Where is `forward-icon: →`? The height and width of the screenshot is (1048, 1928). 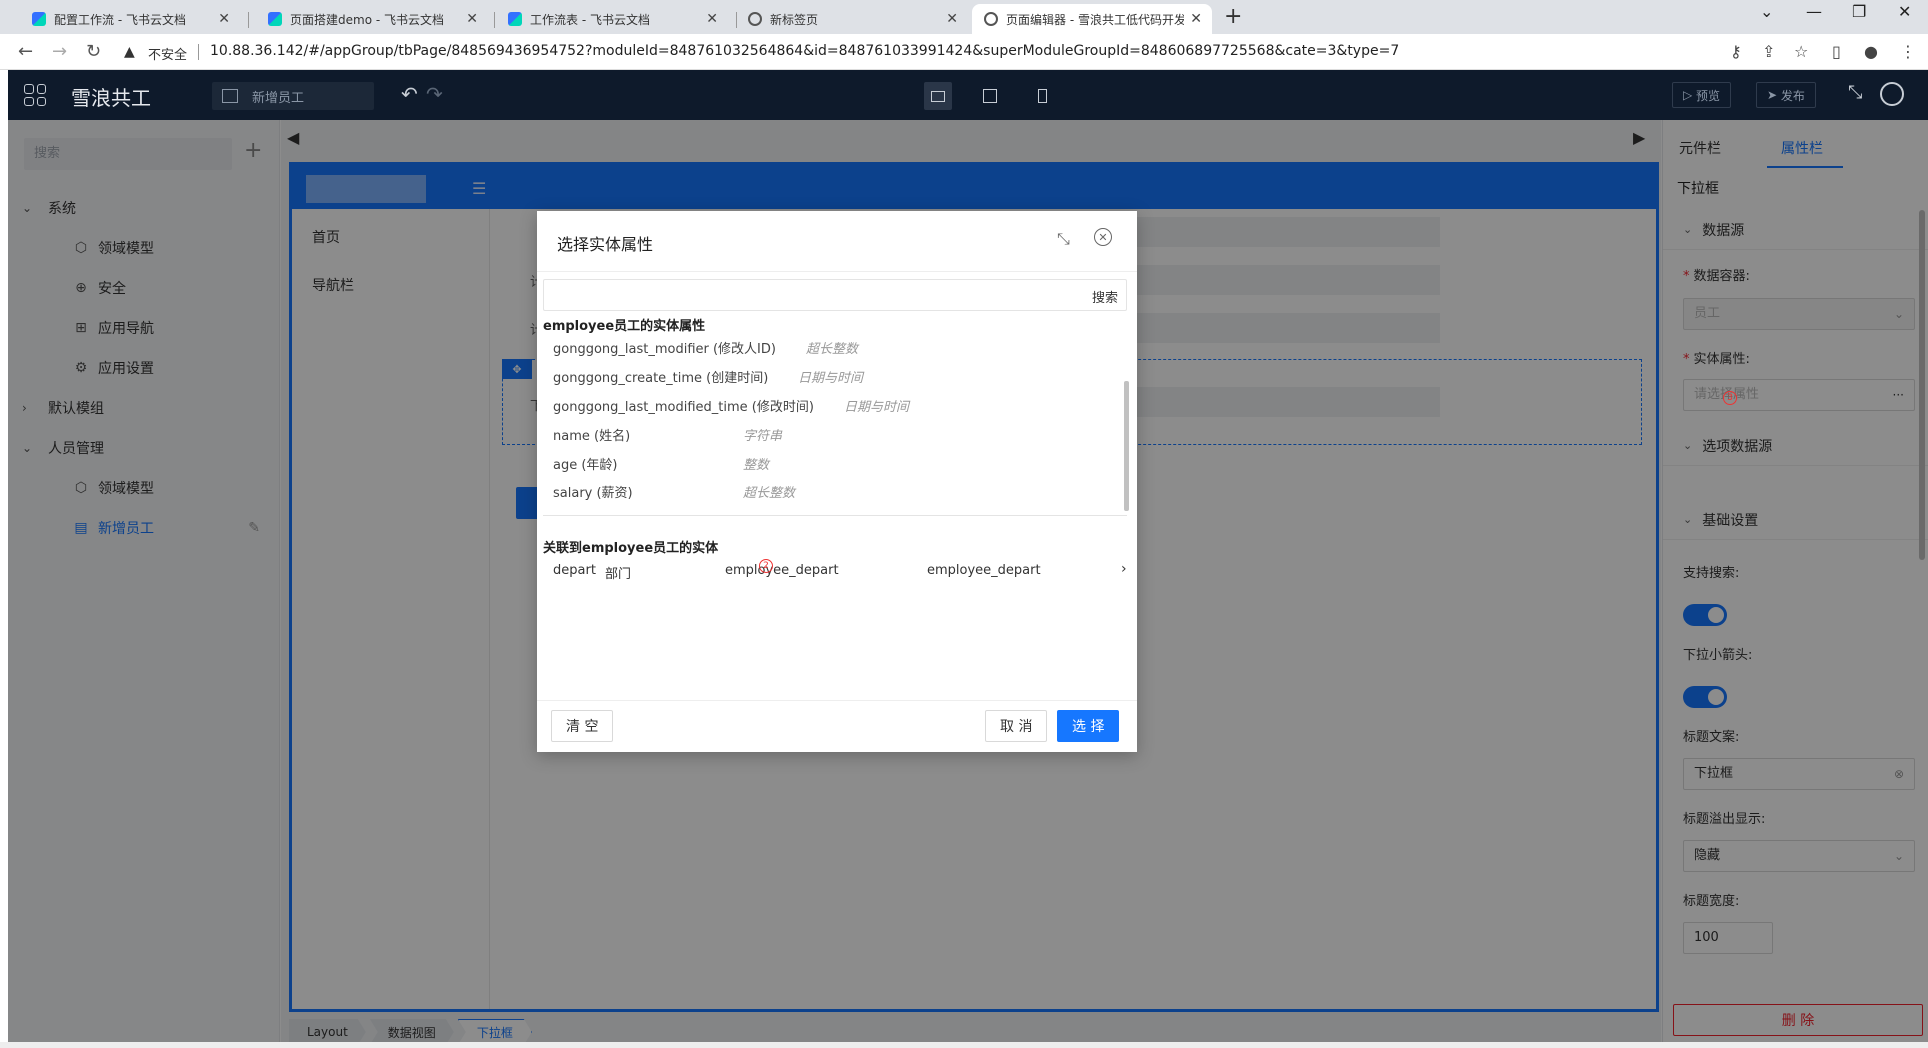 forward-icon: → is located at coordinates (59, 51).